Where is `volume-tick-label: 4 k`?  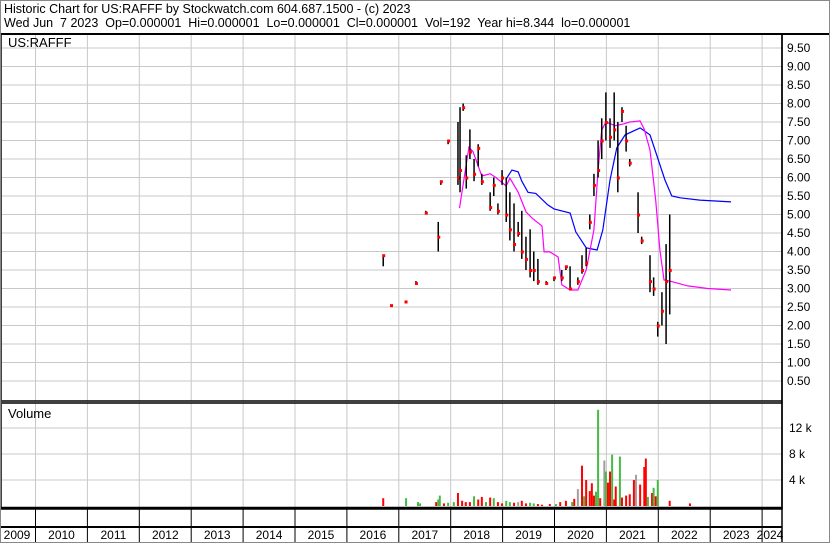
volume-tick-label: 4 k is located at coordinates (797, 480).